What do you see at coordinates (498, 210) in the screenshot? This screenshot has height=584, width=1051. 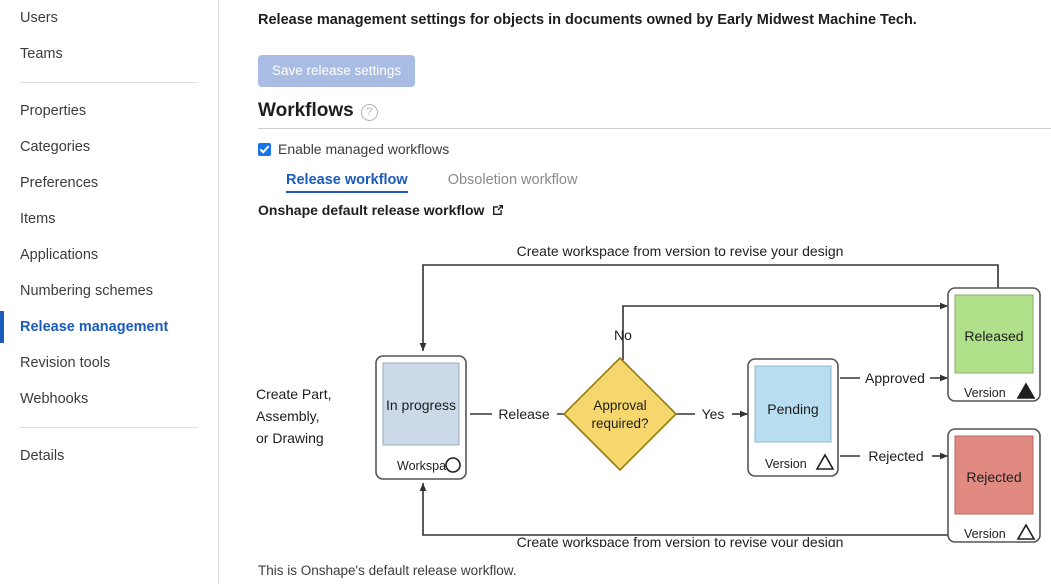 I see `external-link-icon` at bounding box center [498, 210].